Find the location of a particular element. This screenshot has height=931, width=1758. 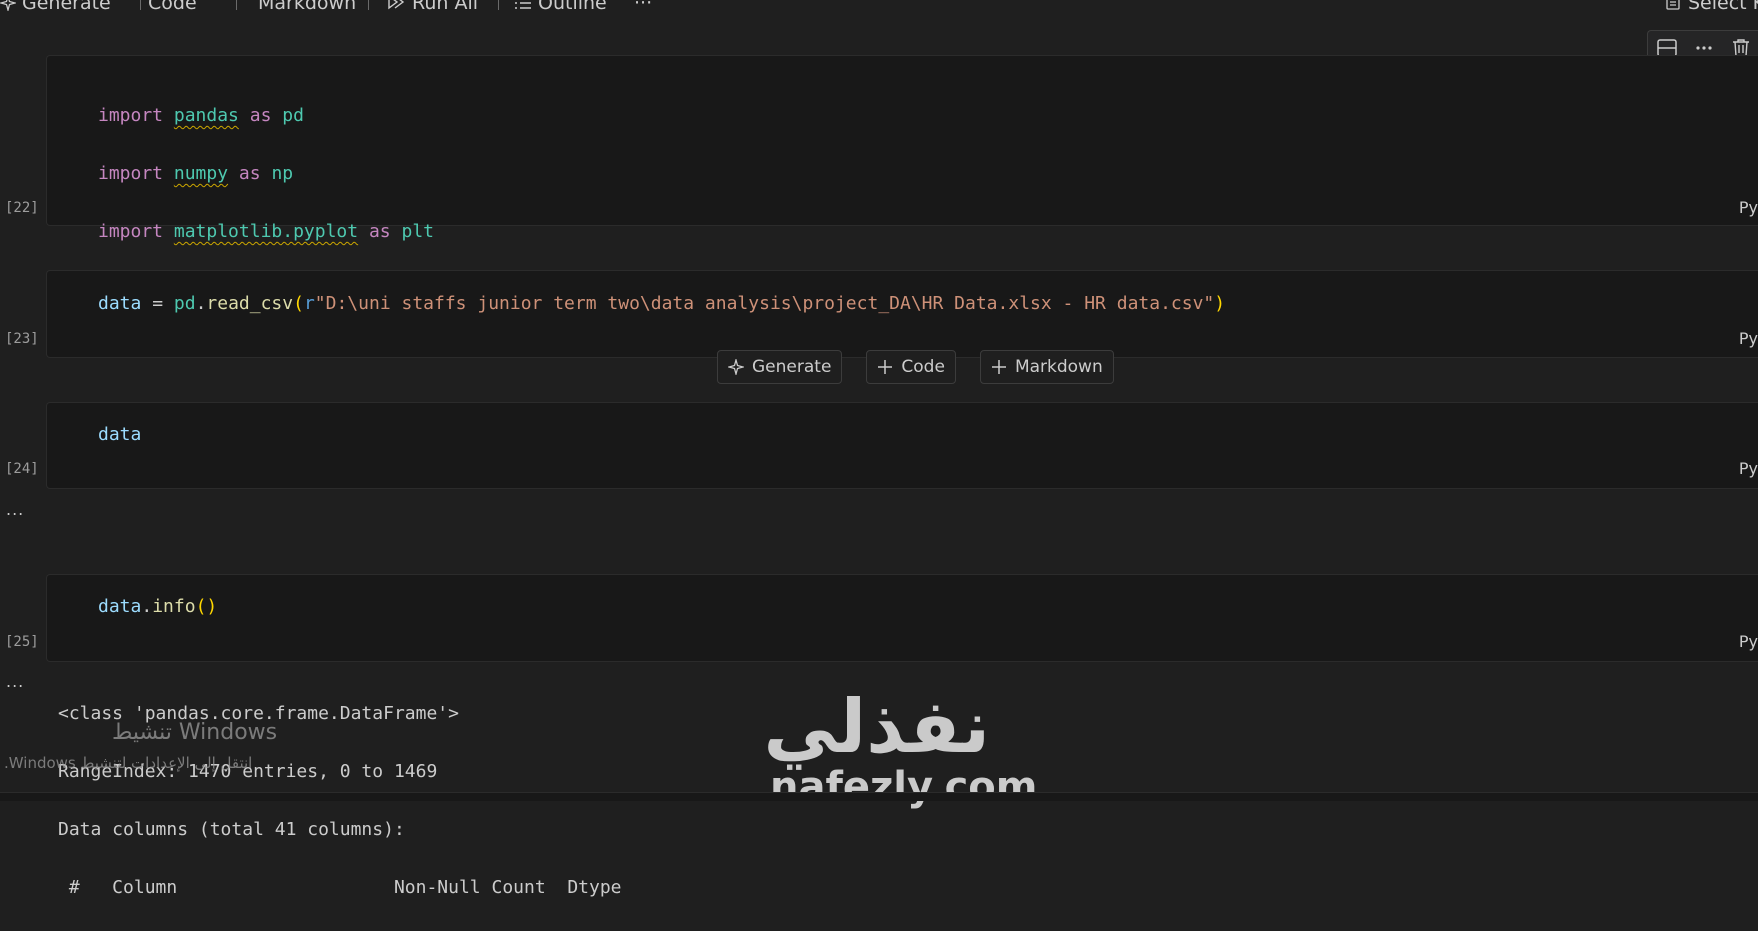

insert-generate-label: Generate is located at coordinates (792, 367).